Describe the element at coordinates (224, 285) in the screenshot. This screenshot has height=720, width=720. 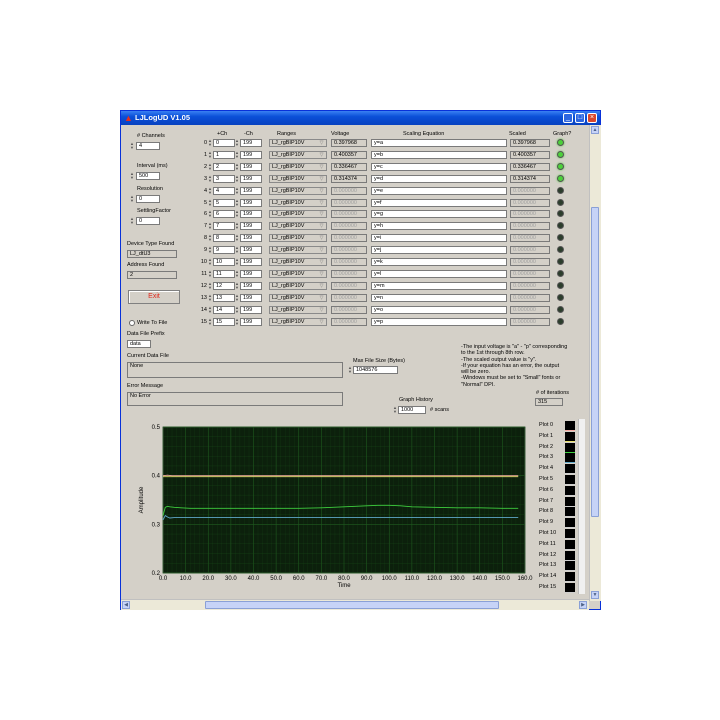
I see `pos-channel-input: 12` at that location.